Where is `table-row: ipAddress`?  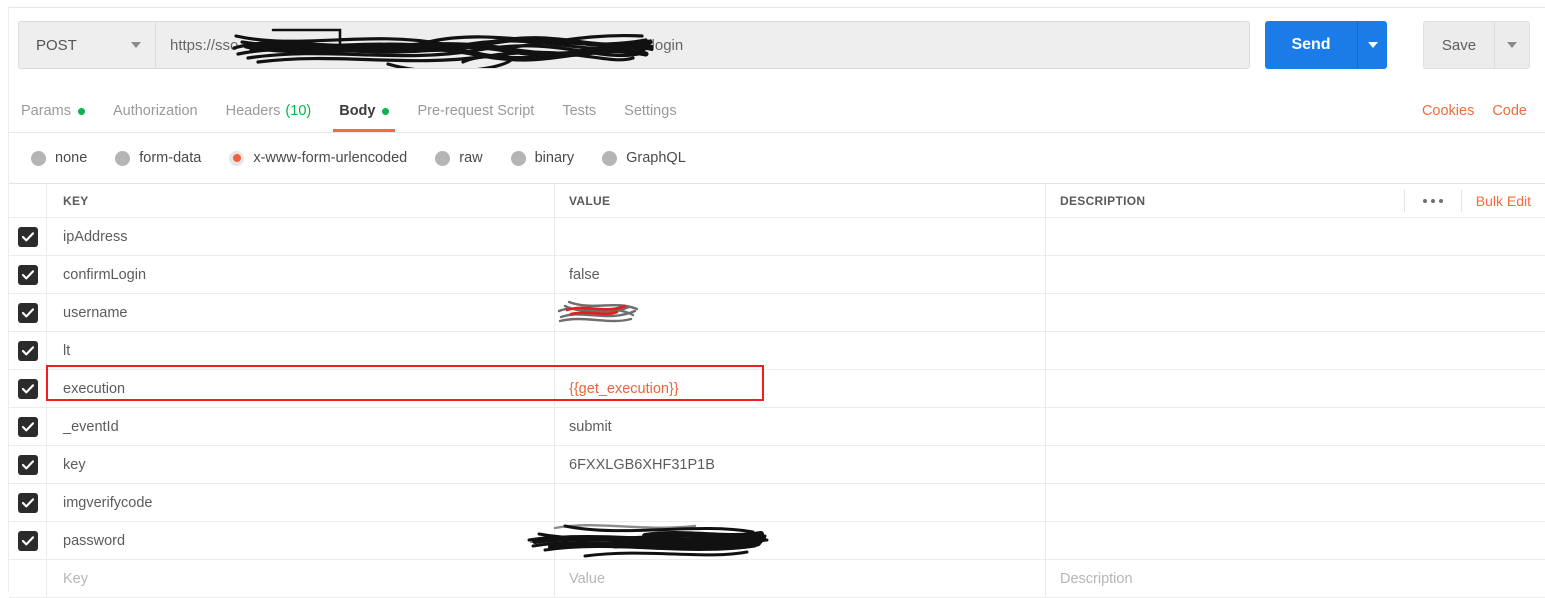
table-row: ipAddress is located at coordinates (777, 237).